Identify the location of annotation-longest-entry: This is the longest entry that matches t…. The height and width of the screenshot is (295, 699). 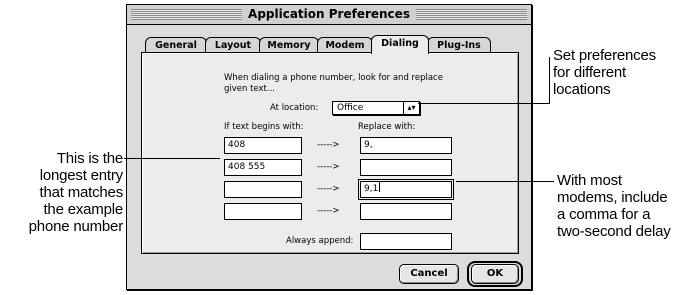
(76, 192).